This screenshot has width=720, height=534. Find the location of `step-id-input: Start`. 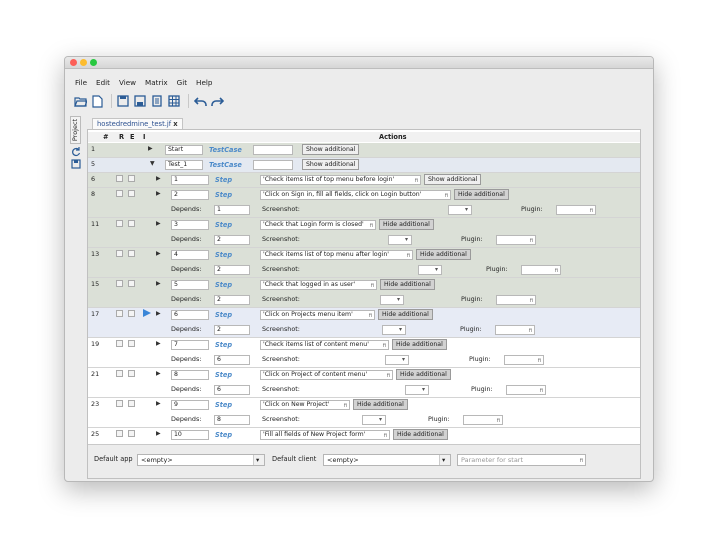

step-id-input: Start is located at coordinates (184, 150).